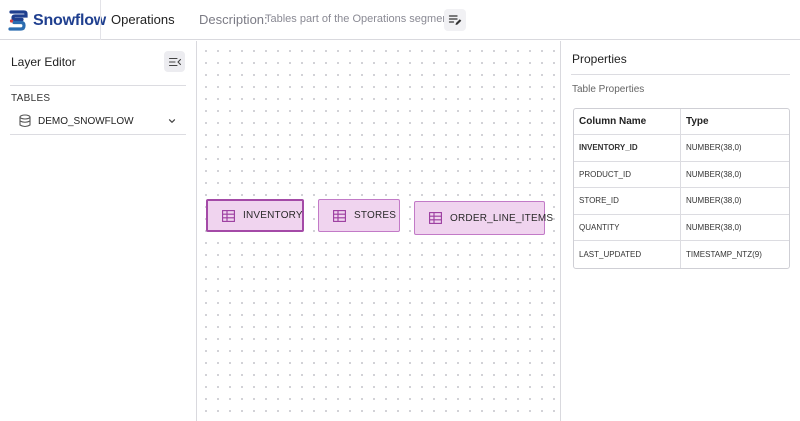 Image resolution: width=800 pixels, height=421 pixels. I want to click on table-node-order-line-items: ORDER_LINE_ITEMS, so click(483, 218).